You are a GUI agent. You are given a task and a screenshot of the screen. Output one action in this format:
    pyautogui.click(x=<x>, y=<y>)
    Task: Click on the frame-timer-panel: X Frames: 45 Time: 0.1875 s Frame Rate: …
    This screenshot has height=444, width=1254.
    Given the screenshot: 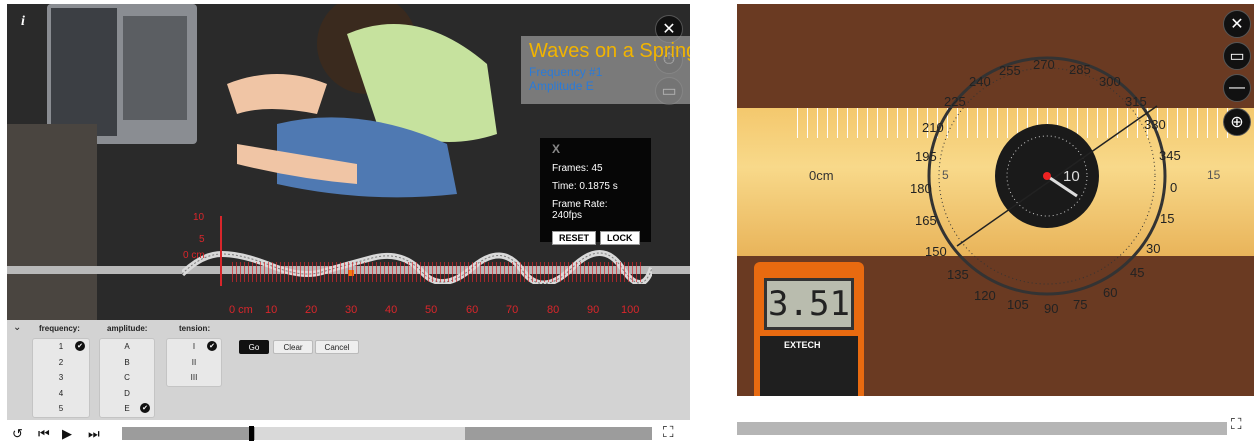 What is the action you would take?
    pyautogui.click(x=595, y=191)
    